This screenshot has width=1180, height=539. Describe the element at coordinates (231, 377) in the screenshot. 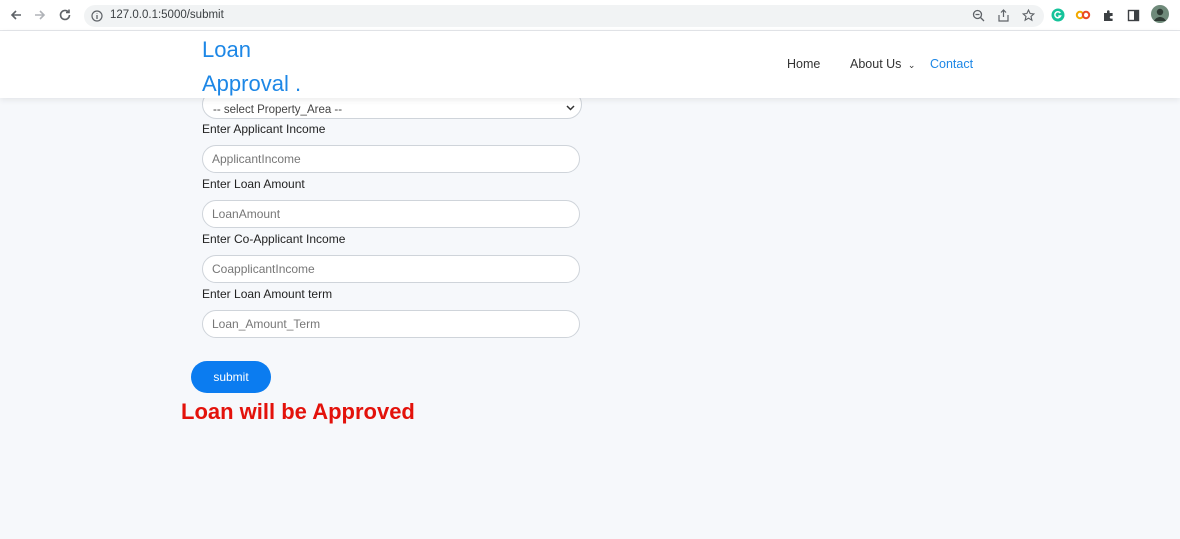

I see `submit-button: submit` at that location.